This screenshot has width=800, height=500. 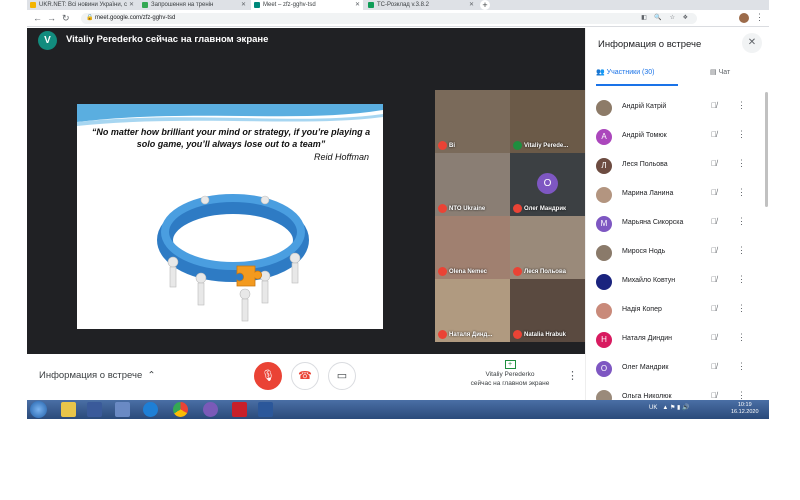 What do you see at coordinates (677, 340) in the screenshot?
I see `participant-row: Н Наталя Диндин 🎙̸ ⋮` at bounding box center [677, 340].